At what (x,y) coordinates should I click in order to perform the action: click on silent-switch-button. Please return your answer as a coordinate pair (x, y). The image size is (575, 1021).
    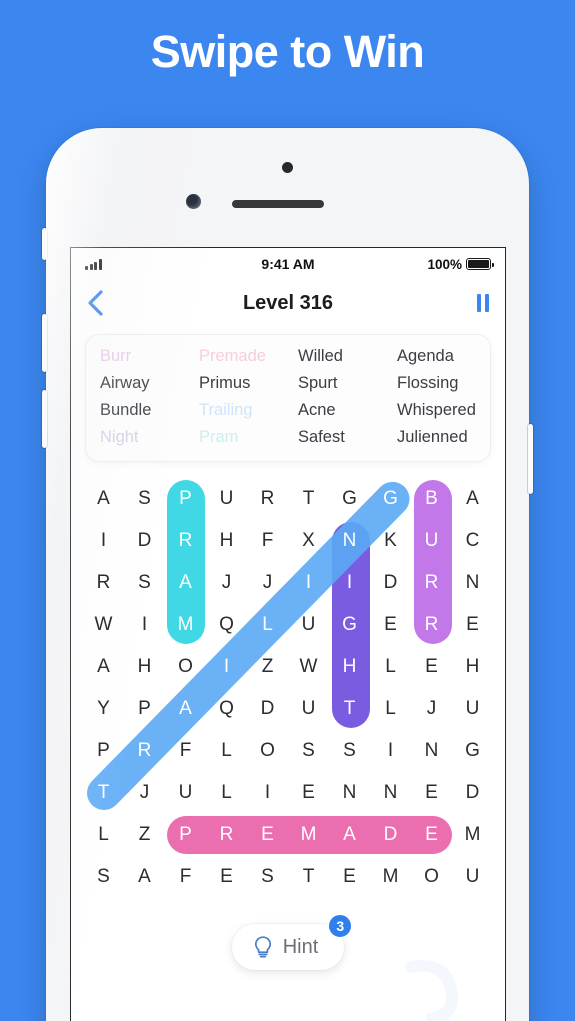
    Looking at the image, I should click on (44, 244).